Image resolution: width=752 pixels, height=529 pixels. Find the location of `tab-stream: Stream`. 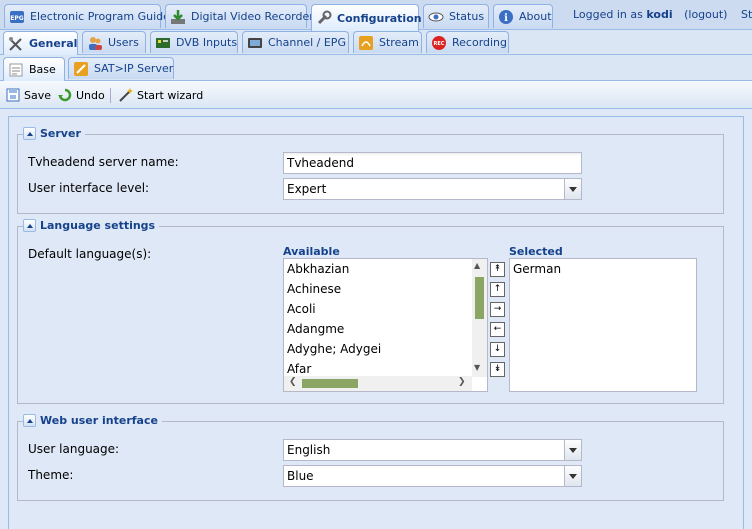

tab-stream: Stream is located at coordinates (387, 42).